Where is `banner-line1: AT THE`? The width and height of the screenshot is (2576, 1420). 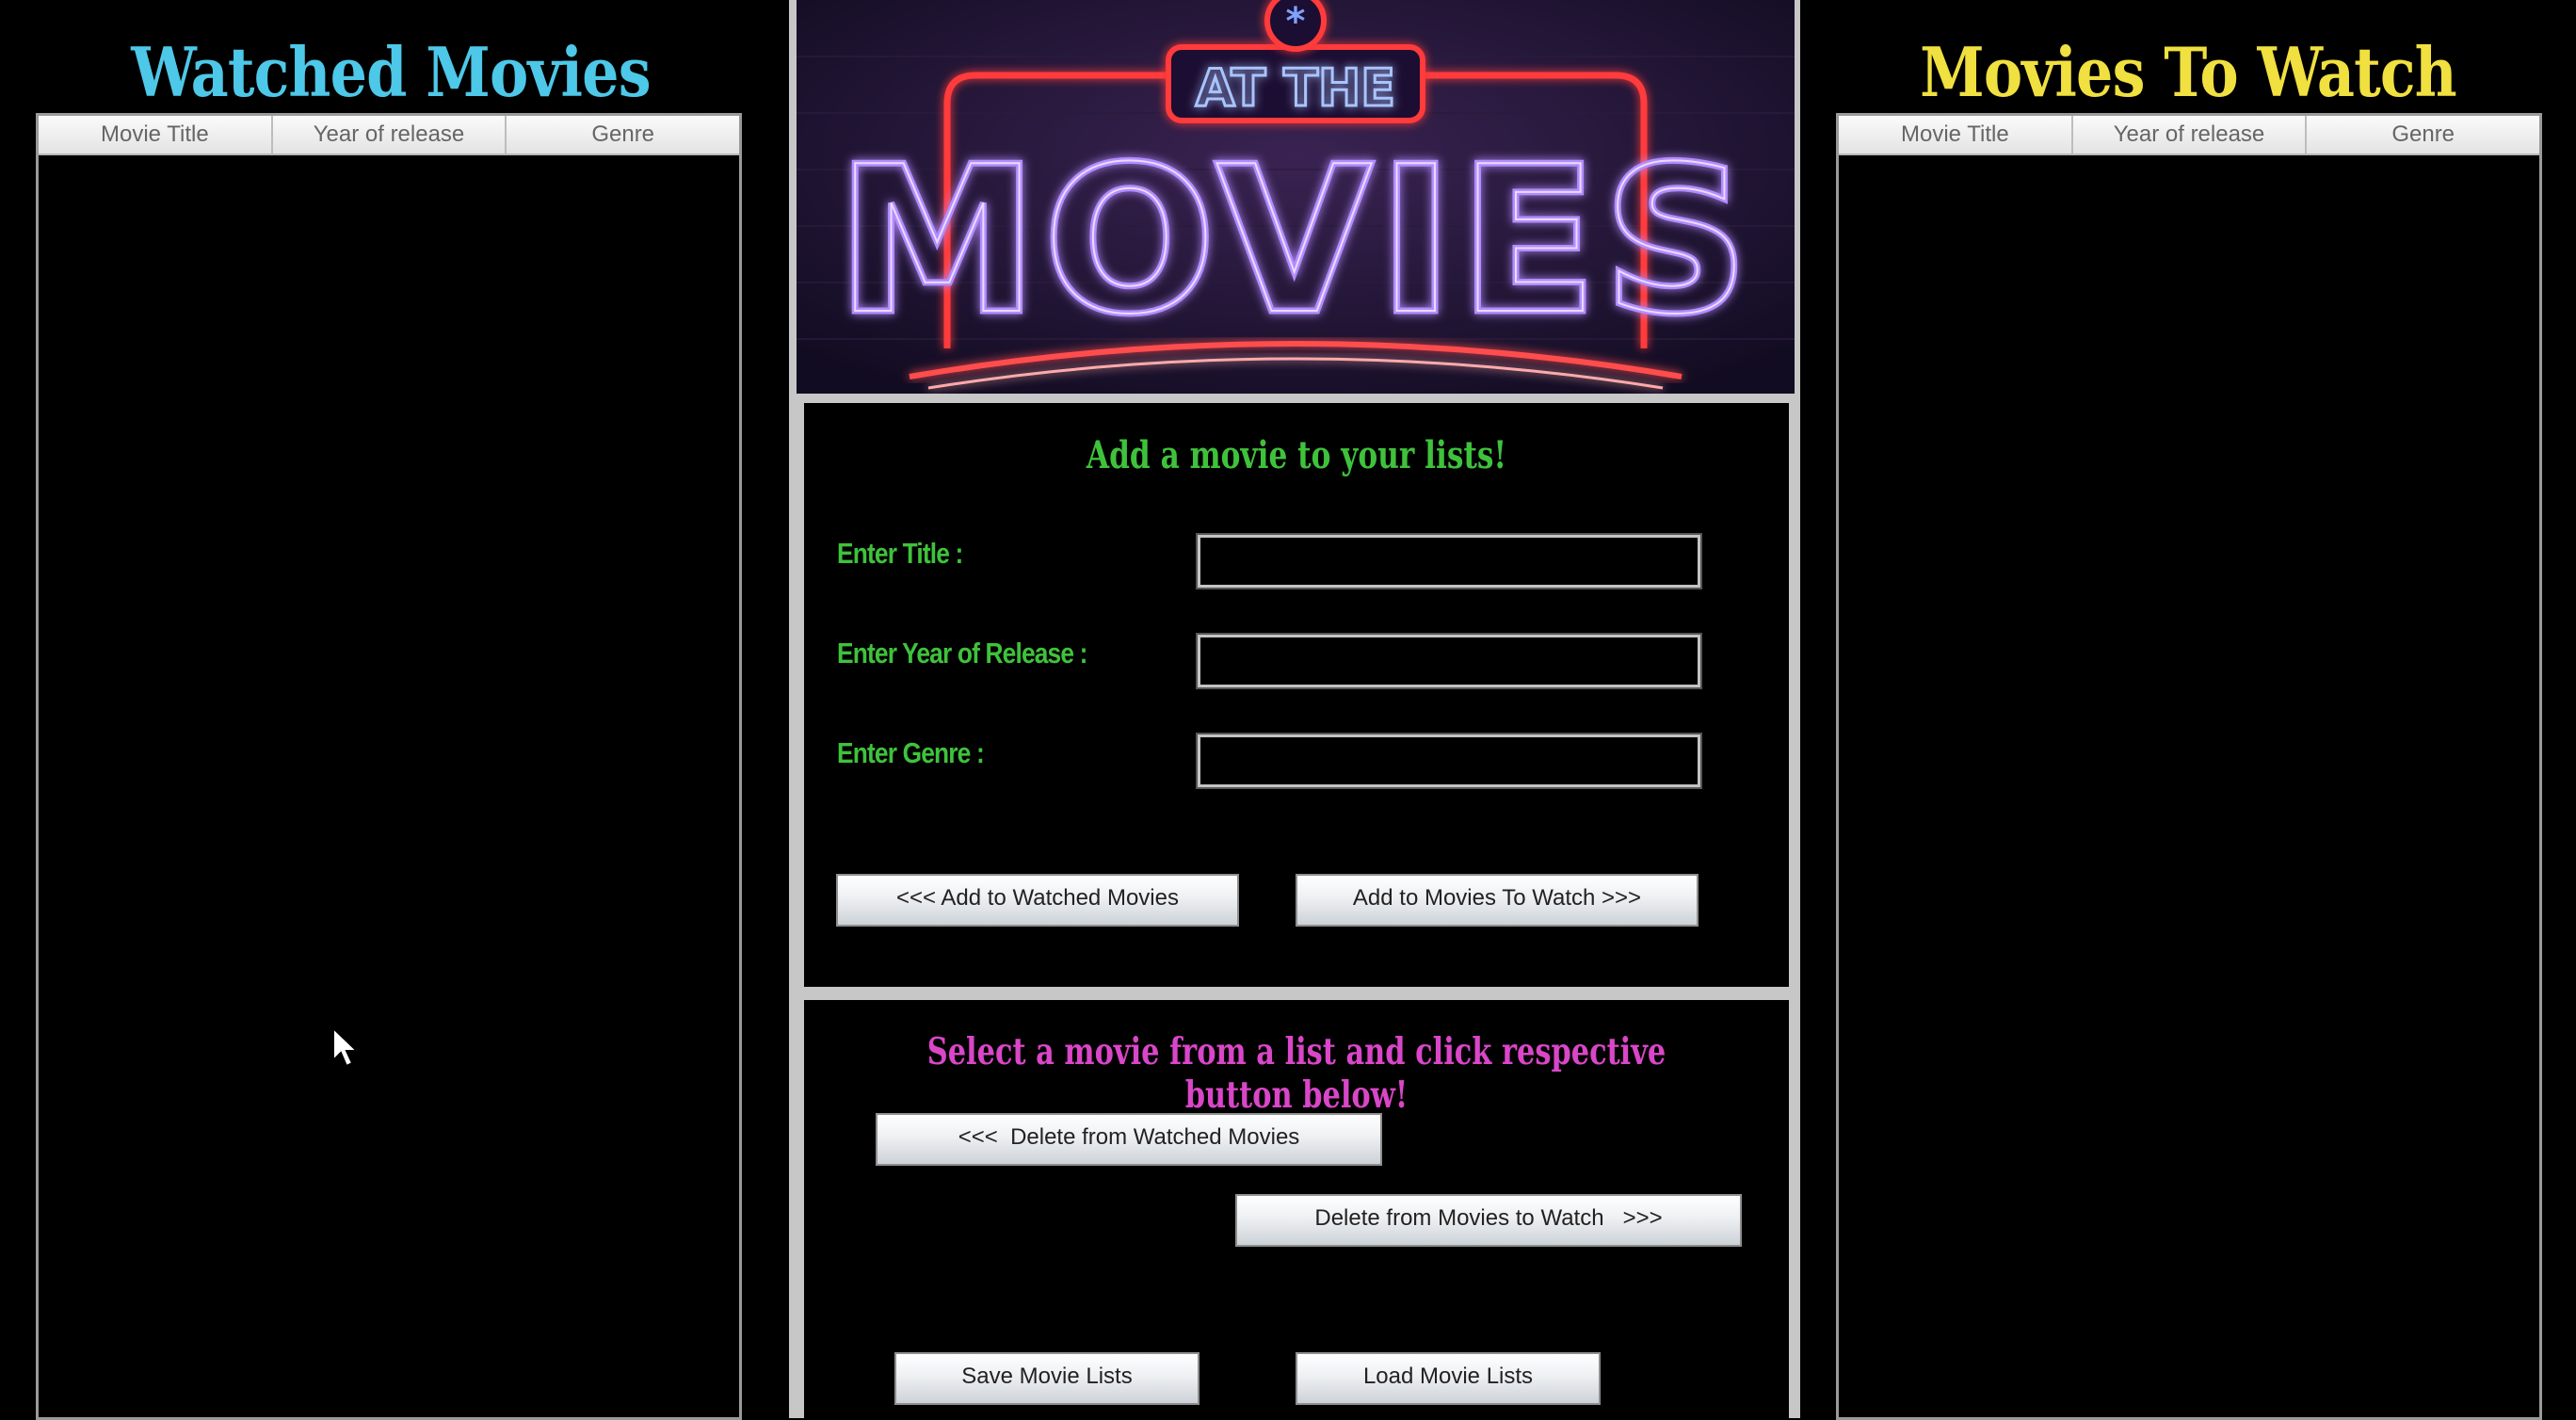 banner-line1: AT THE is located at coordinates (1295, 88).